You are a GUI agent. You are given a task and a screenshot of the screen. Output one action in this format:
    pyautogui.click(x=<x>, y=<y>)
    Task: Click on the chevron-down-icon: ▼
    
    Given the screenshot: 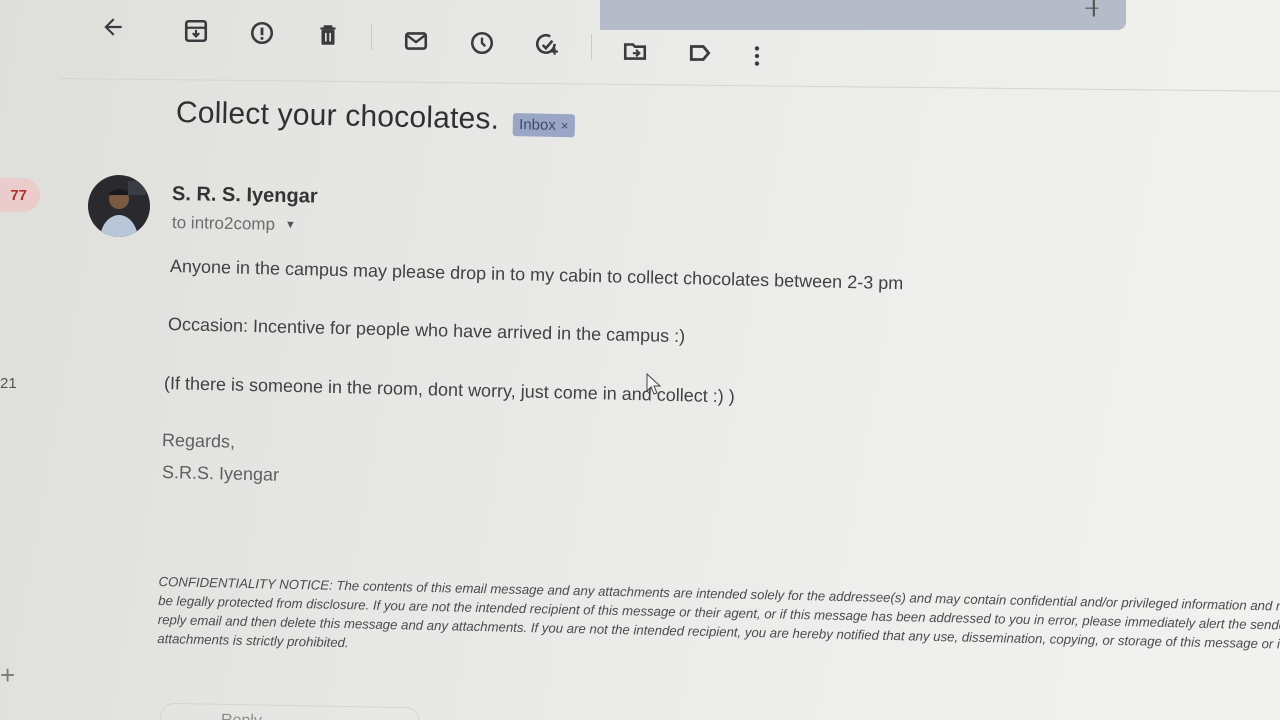 What is the action you would take?
    pyautogui.click(x=290, y=225)
    